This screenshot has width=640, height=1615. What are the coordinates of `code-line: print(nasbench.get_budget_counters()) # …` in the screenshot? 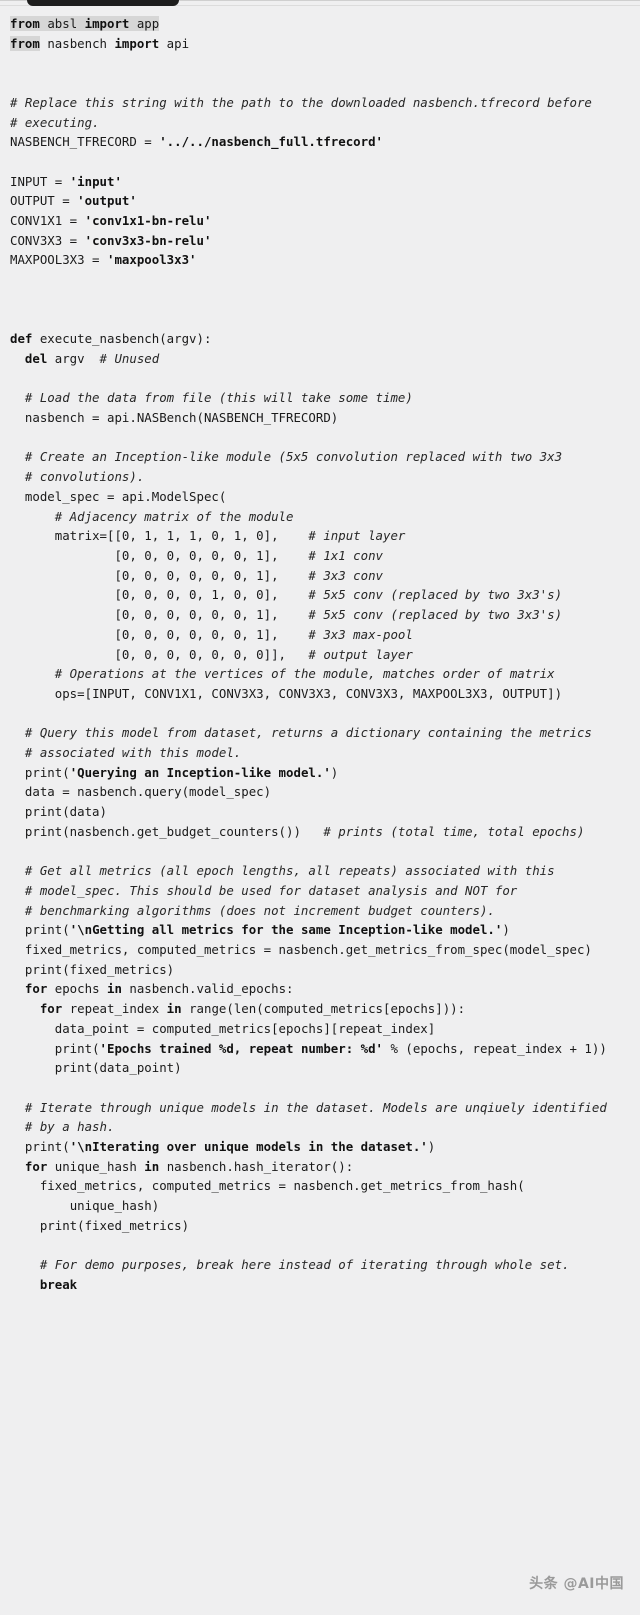 It's located at (297, 831).